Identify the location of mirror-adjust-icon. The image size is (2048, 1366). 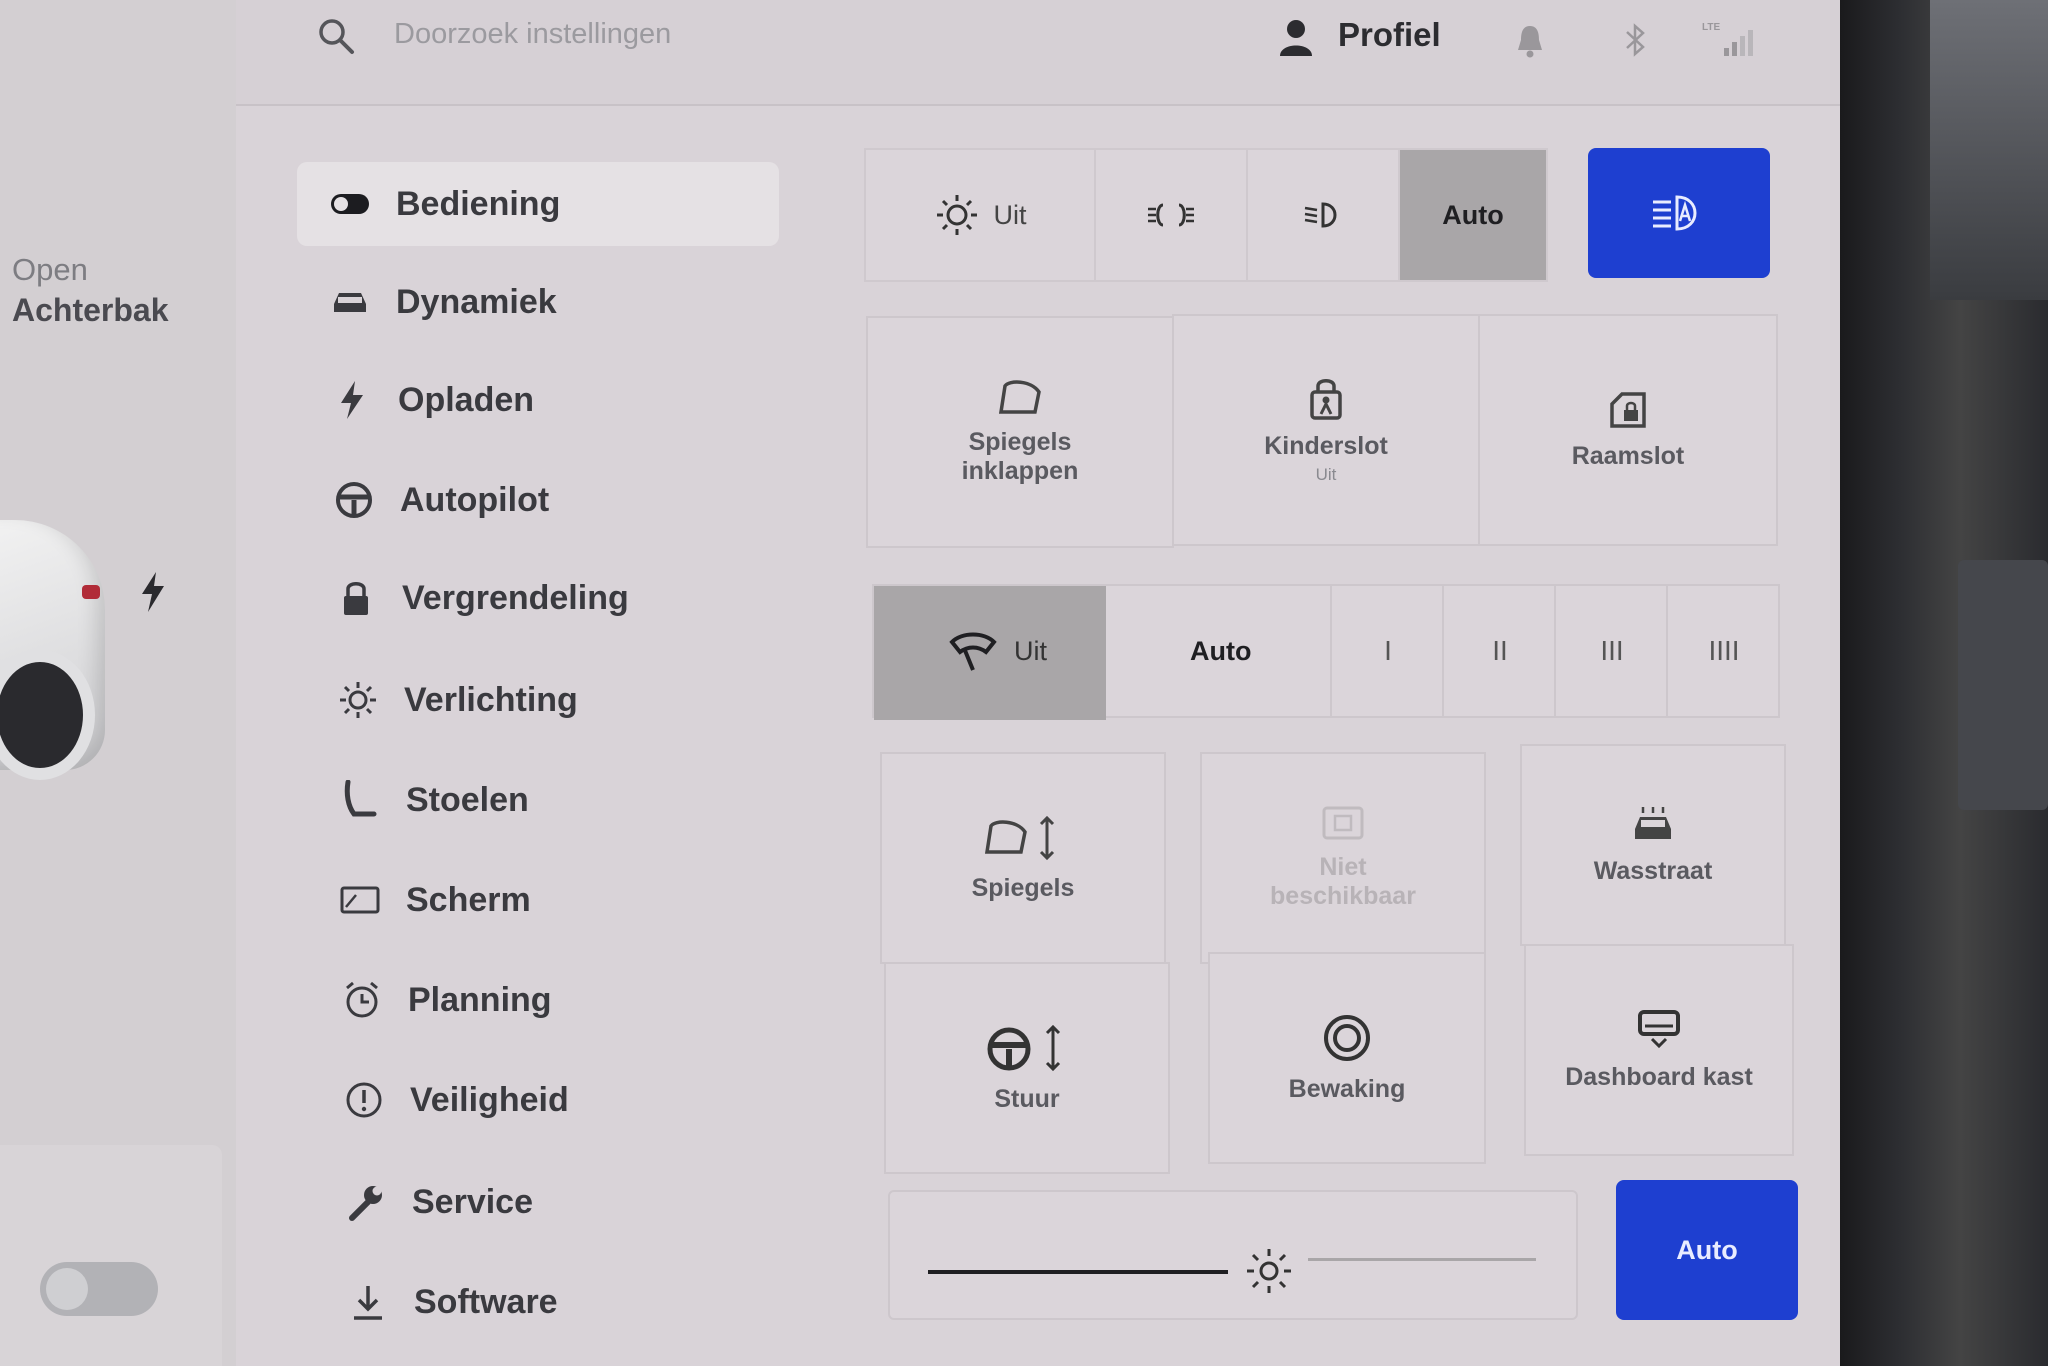
(1019, 837).